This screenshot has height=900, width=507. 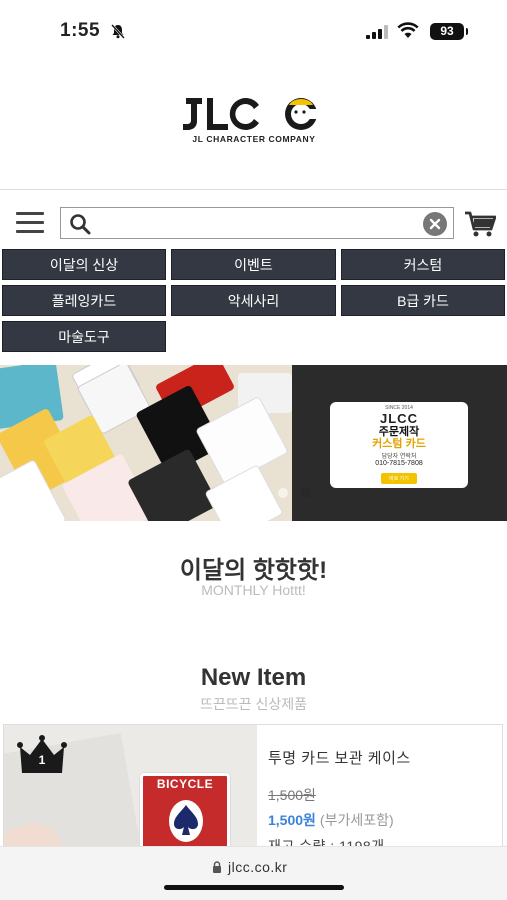 What do you see at coordinates (449, 31) in the screenshot?
I see `battery-indicator: 93` at bounding box center [449, 31].